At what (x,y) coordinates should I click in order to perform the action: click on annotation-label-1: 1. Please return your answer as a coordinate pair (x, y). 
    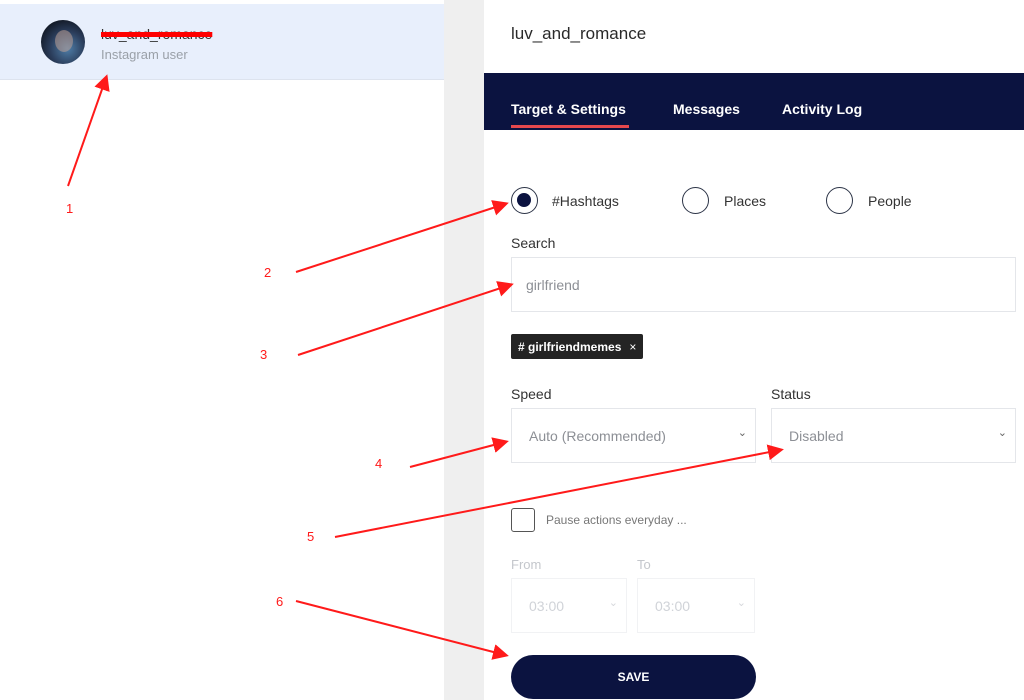
    Looking at the image, I should click on (70, 208).